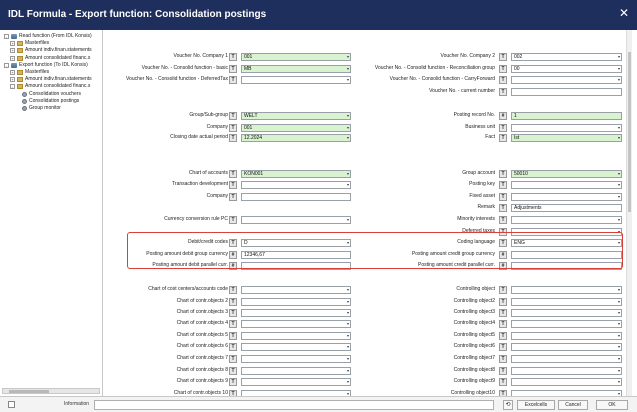  I want to click on tree-item: Group monitor, so click(41, 108).